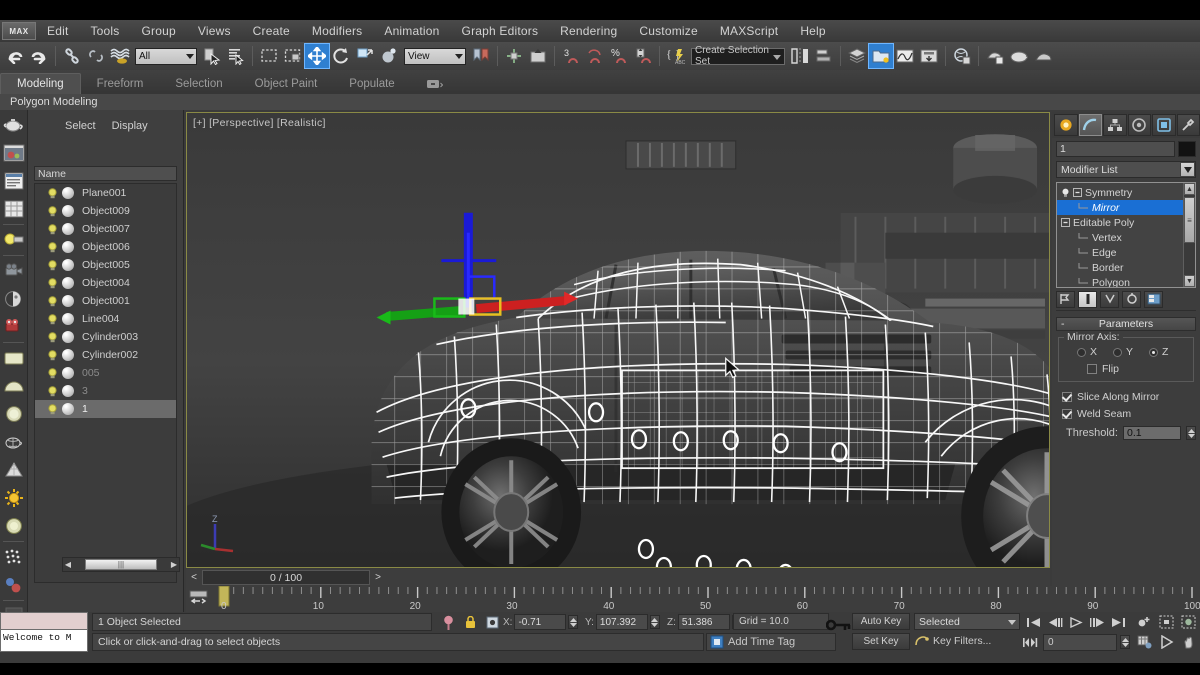 The image size is (1200, 675). What do you see at coordinates (621, 622) in the screenshot?
I see `coord-y-field: 107.392` at bounding box center [621, 622].